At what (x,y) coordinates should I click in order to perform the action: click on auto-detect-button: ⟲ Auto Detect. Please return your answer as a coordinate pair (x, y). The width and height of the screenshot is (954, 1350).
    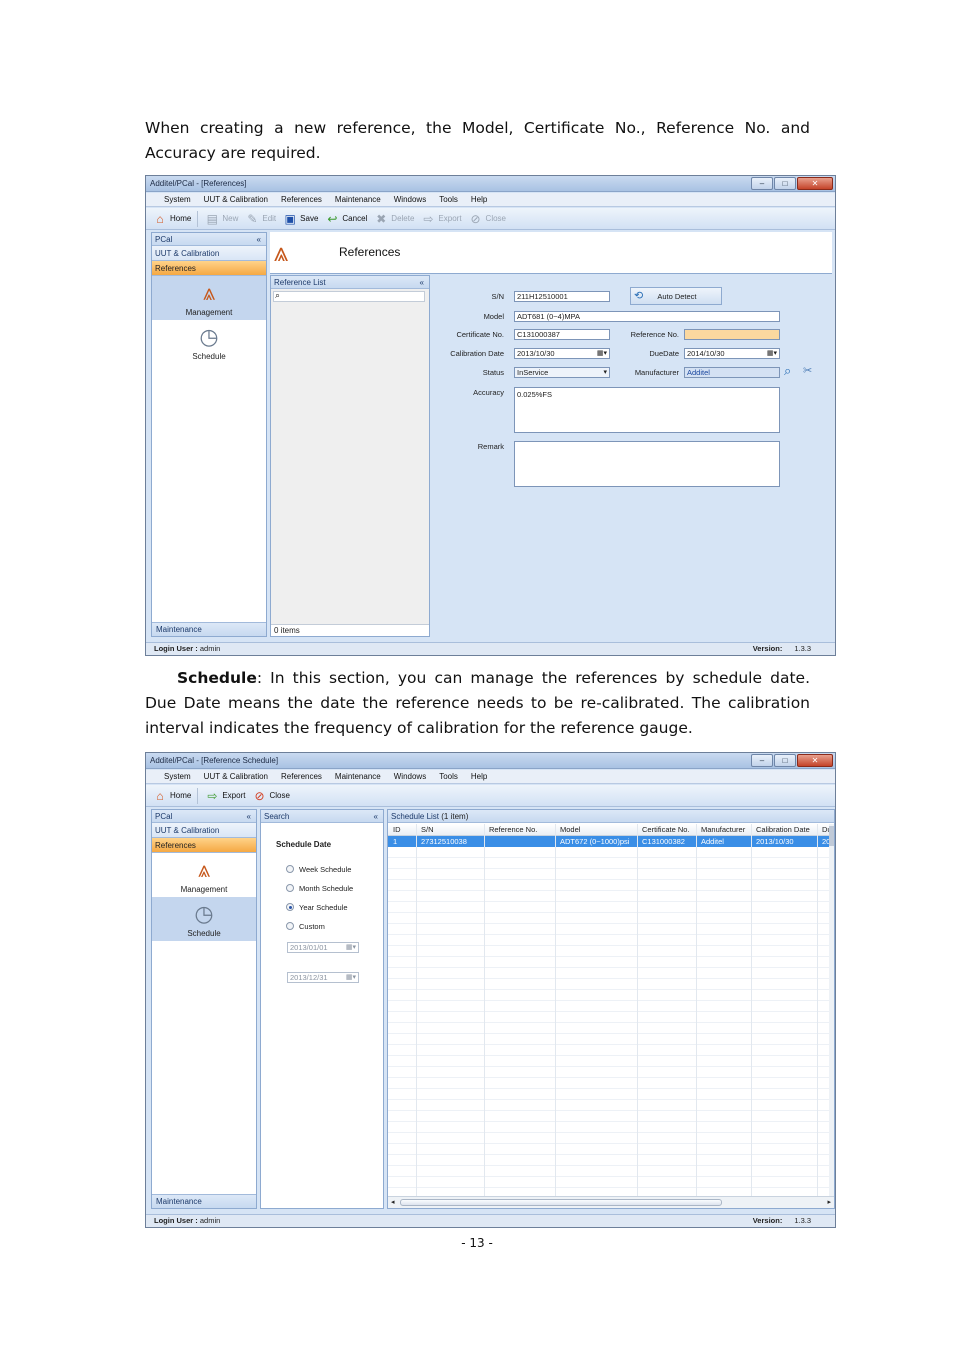
    Looking at the image, I should click on (676, 296).